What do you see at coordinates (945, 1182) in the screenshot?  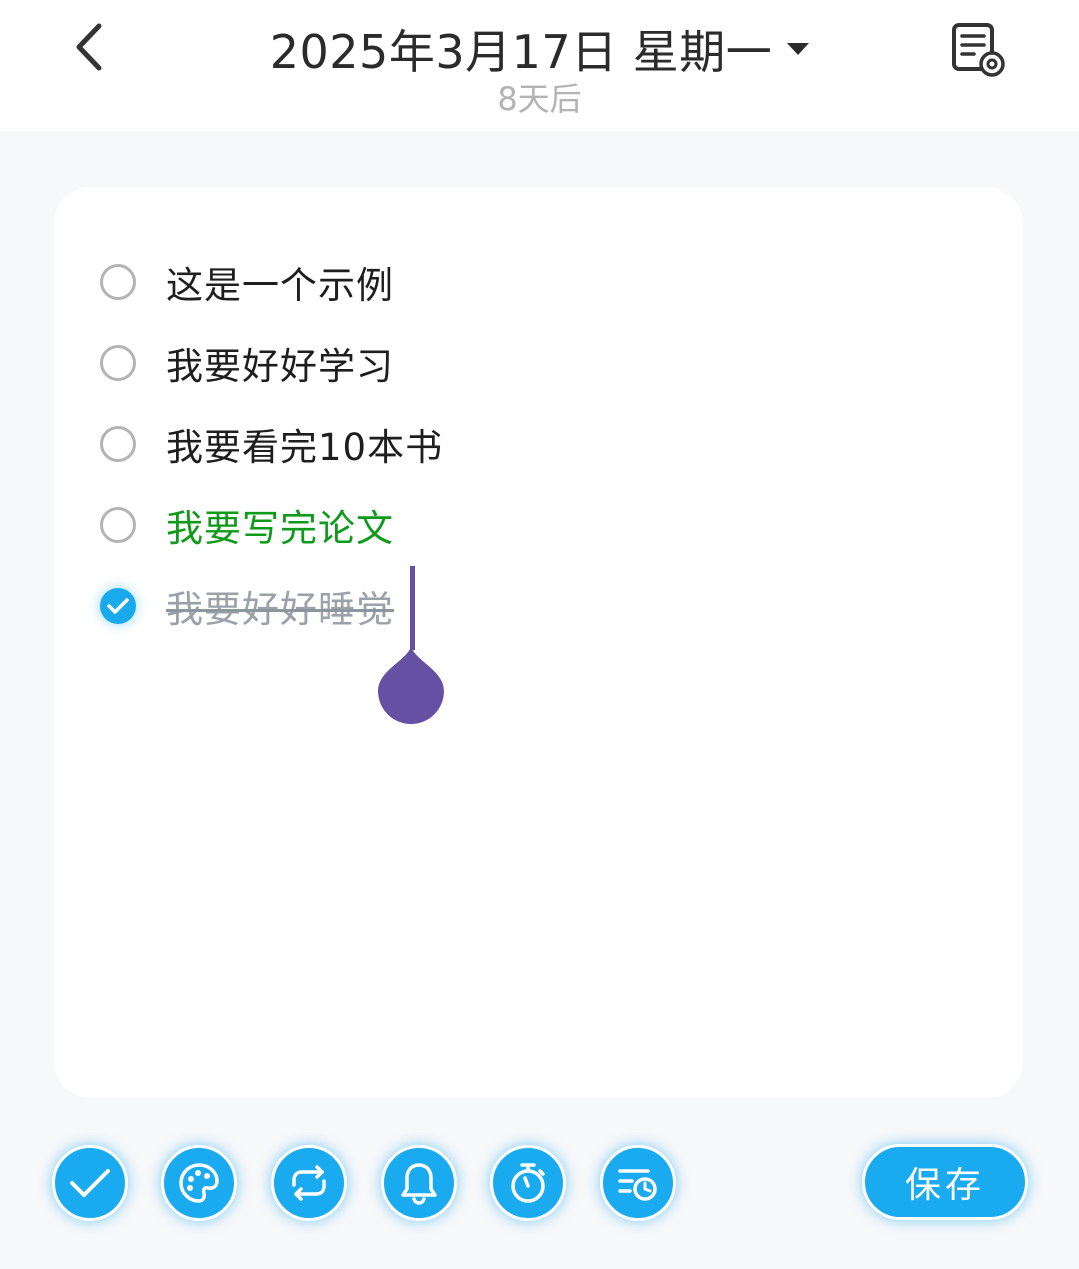 I see `save-button: 保存` at bounding box center [945, 1182].